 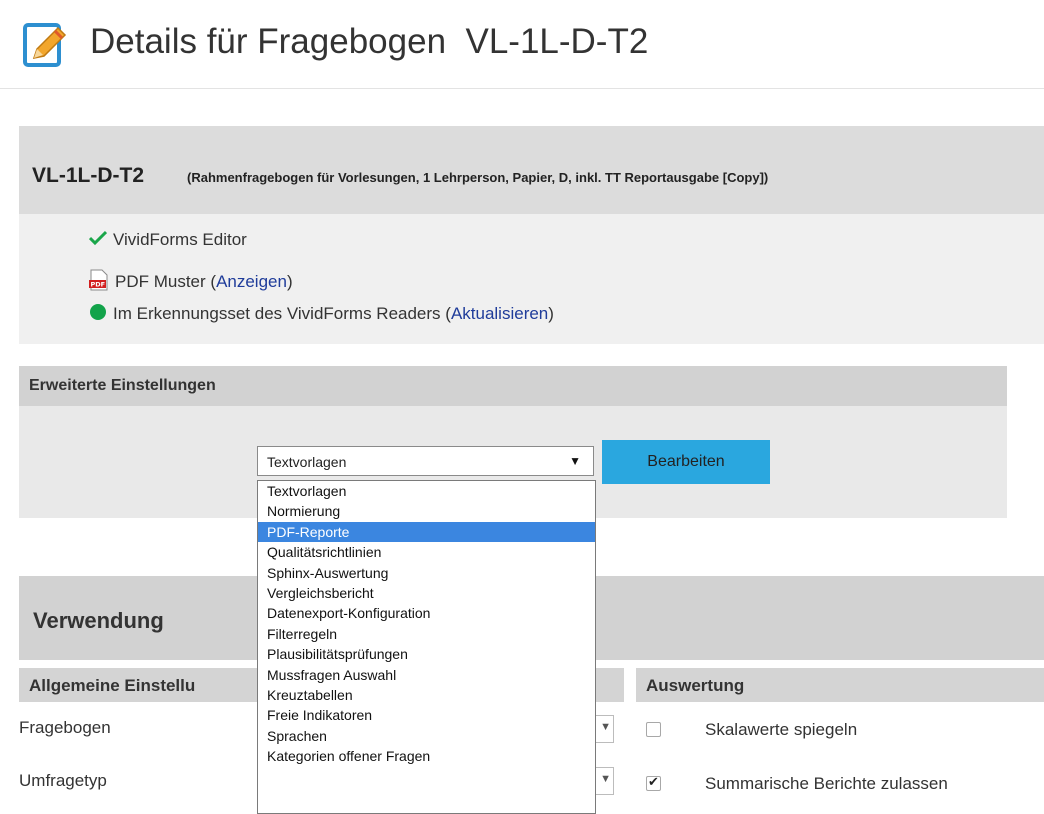 What do you see at coordinates (695, 685) in the screenshot?
I see `evaluation-title: Auswertung` at bounding box center [695, 685].